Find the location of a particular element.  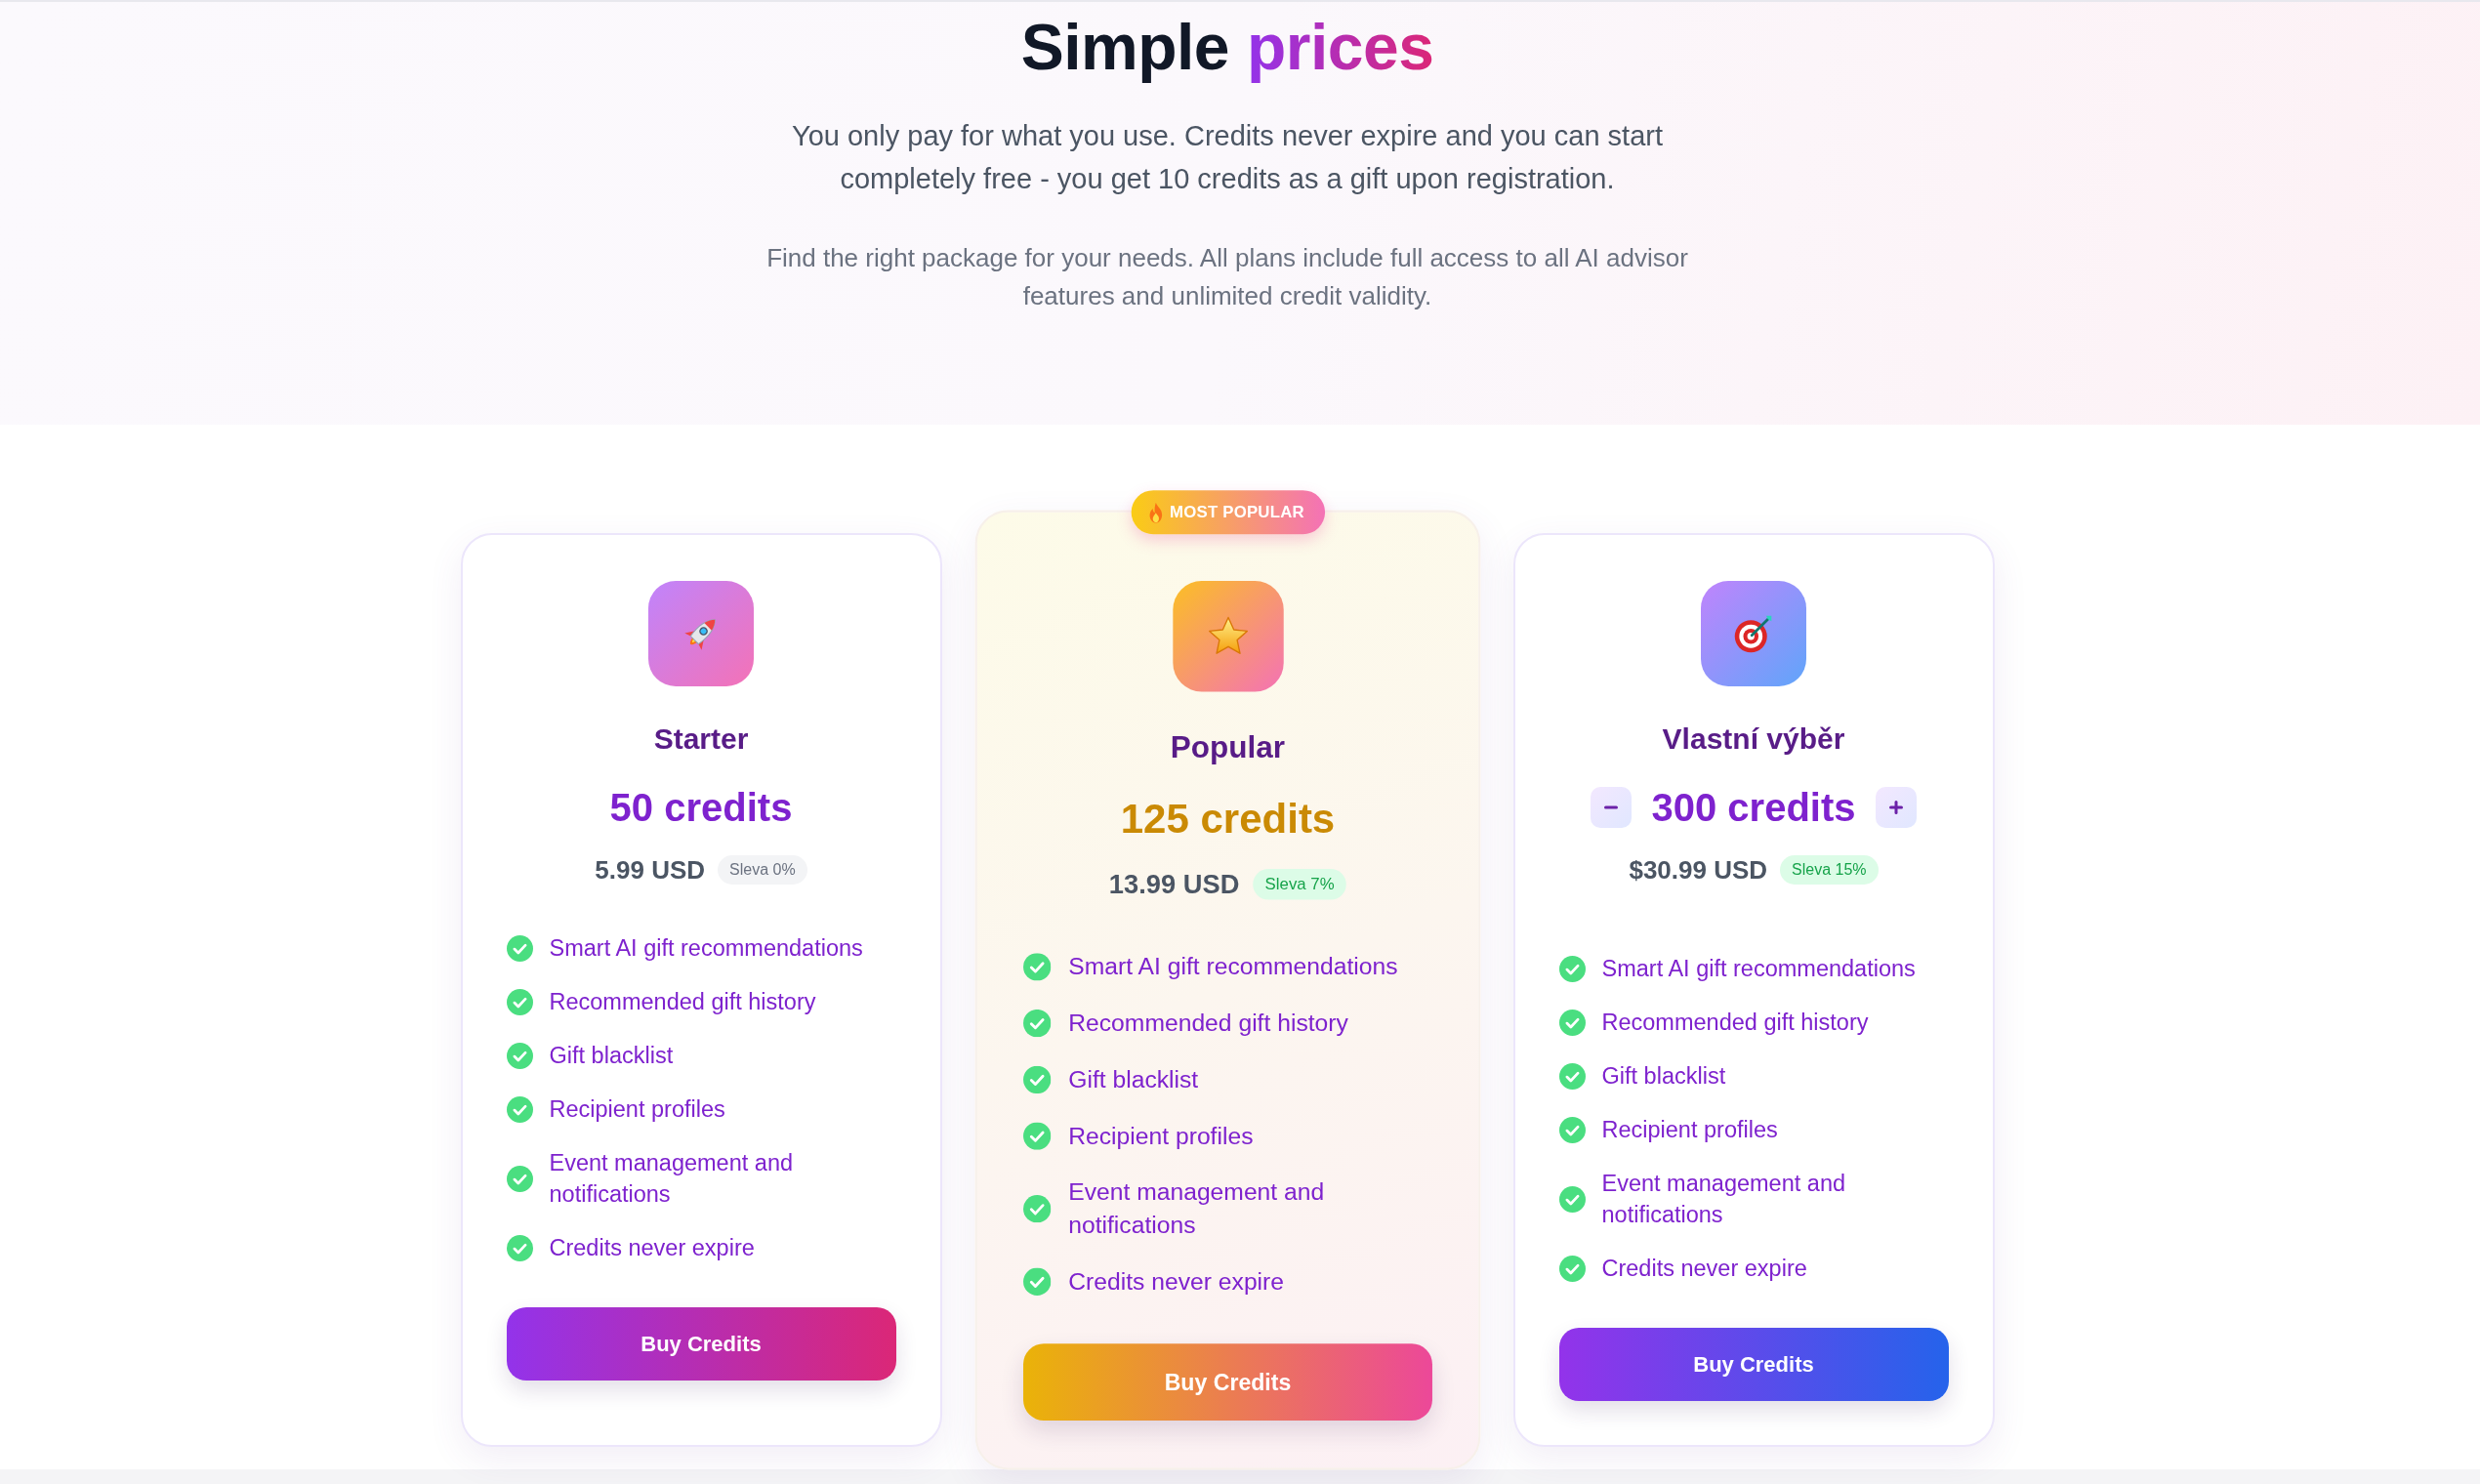

credit-amount: 50 credits is located at coordinates (701, 808).